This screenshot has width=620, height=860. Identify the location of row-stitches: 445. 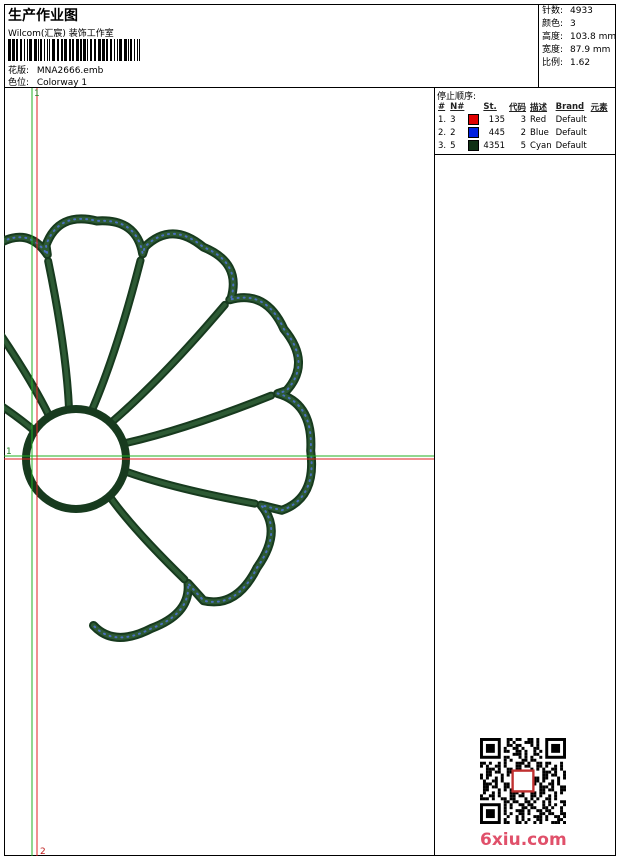
(497, 132).